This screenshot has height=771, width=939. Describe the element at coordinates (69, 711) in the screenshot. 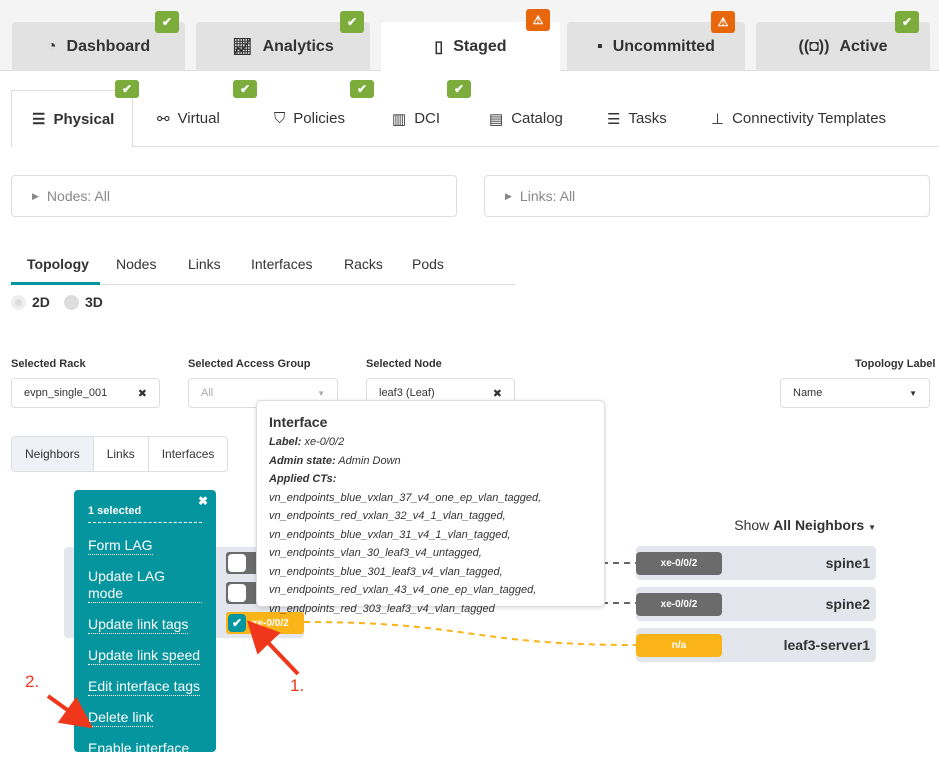

I see `arrow-2-icon` at that location.